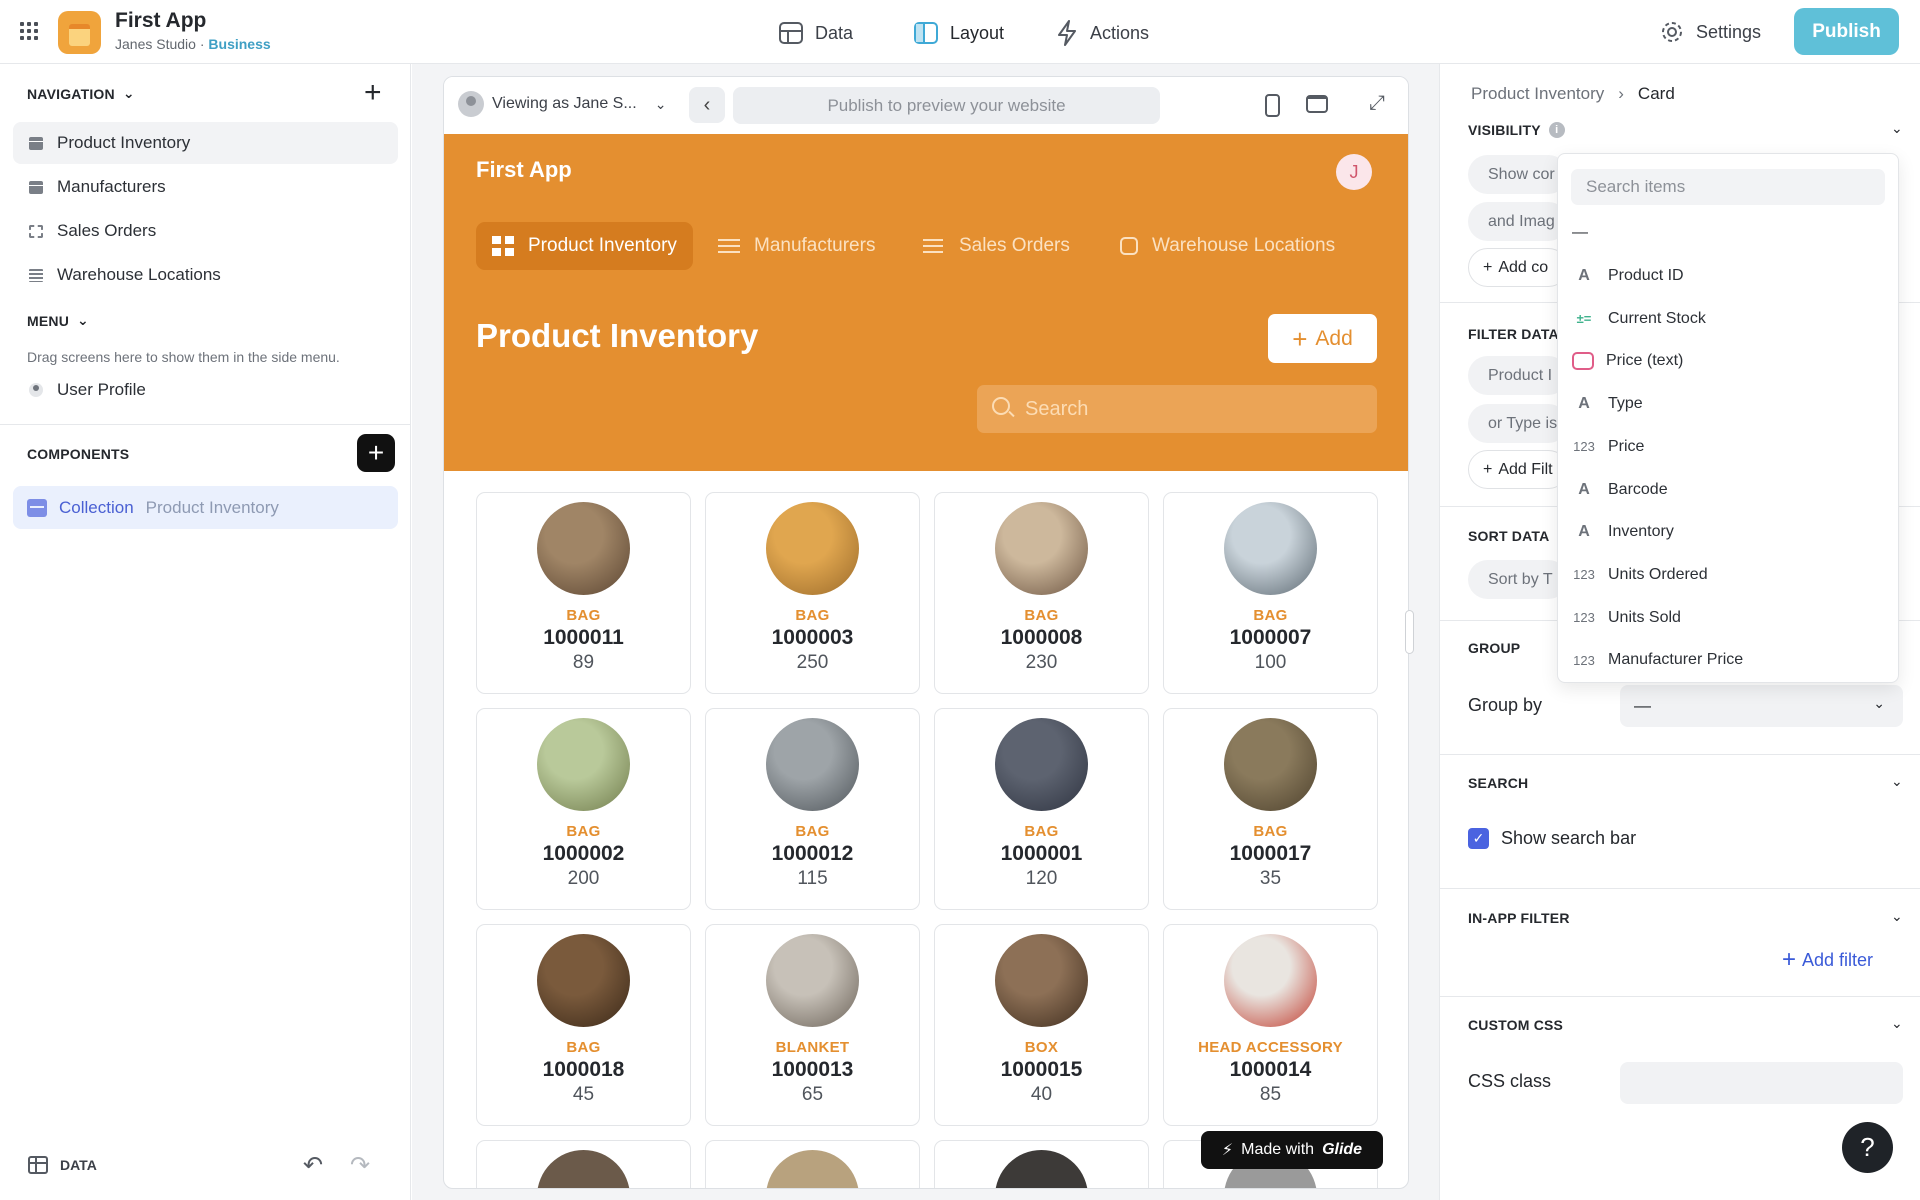 This screenshot has height=1200, width=1920. Describe the element at coordinates (193, 44) in the screenshot. I see `app-subtitle: Janes Studio · Business` at that location.